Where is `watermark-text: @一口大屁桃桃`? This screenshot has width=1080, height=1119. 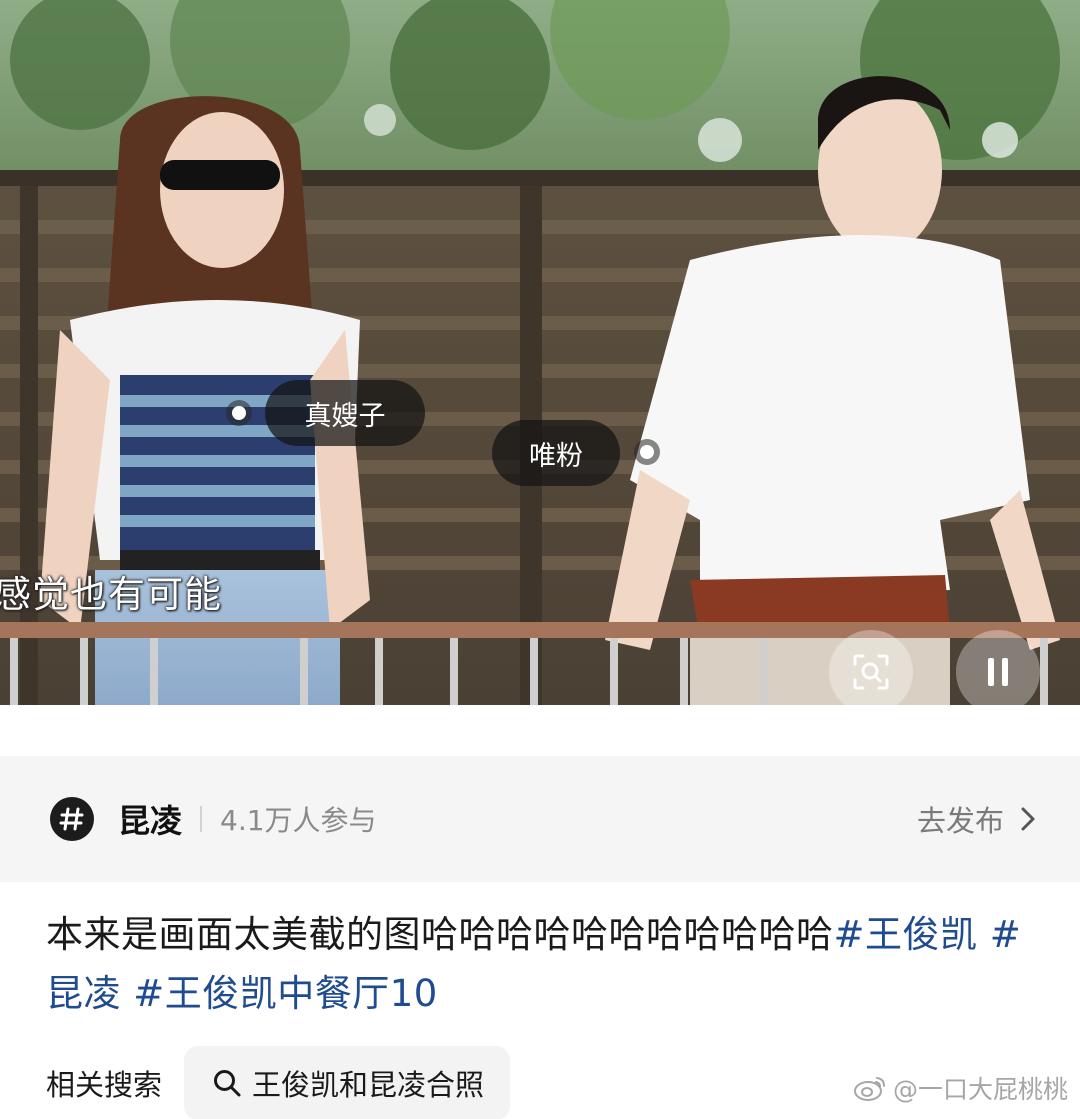 watermark-text: @一口大屁桃桃 is located at coordinates (980, 1089).